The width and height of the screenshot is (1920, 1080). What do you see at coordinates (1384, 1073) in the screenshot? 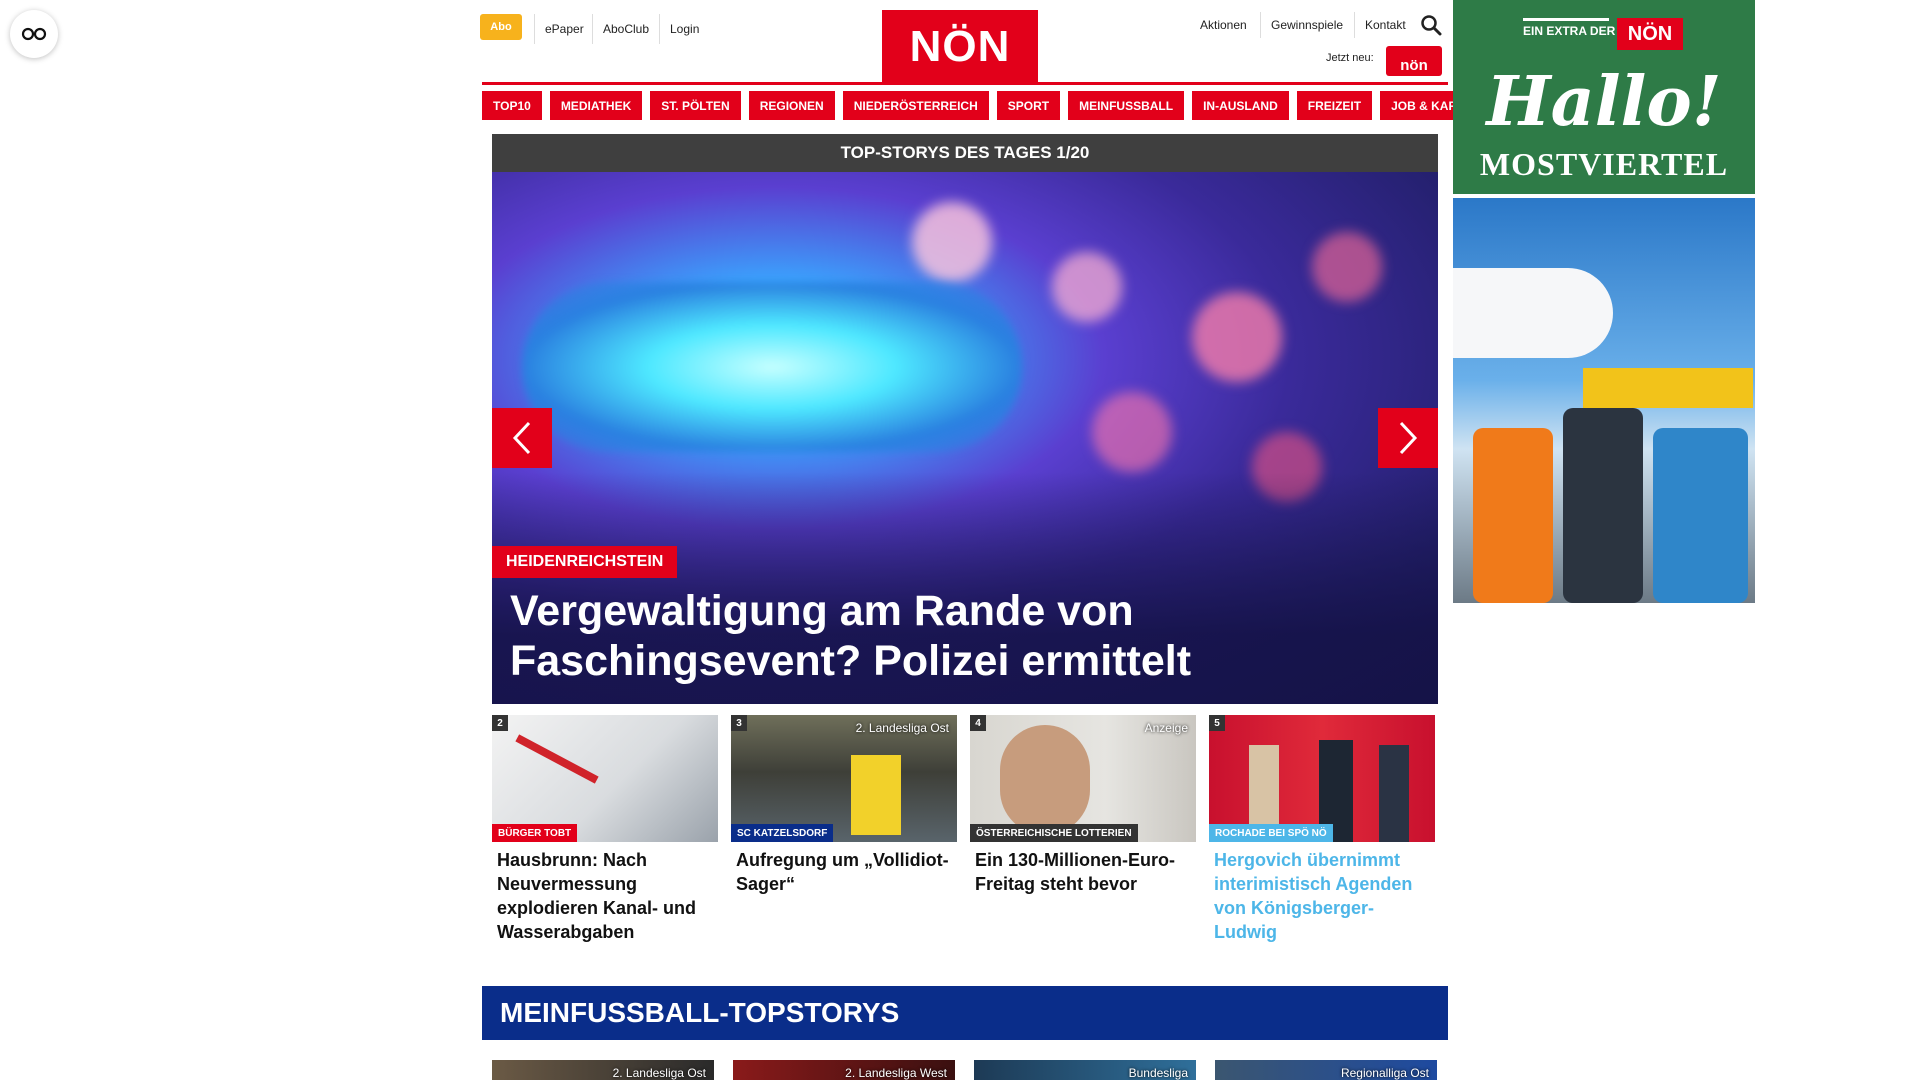
I see `fussball-card-overline: Regionalliga Ost` at bounding box center [1384, 1073].